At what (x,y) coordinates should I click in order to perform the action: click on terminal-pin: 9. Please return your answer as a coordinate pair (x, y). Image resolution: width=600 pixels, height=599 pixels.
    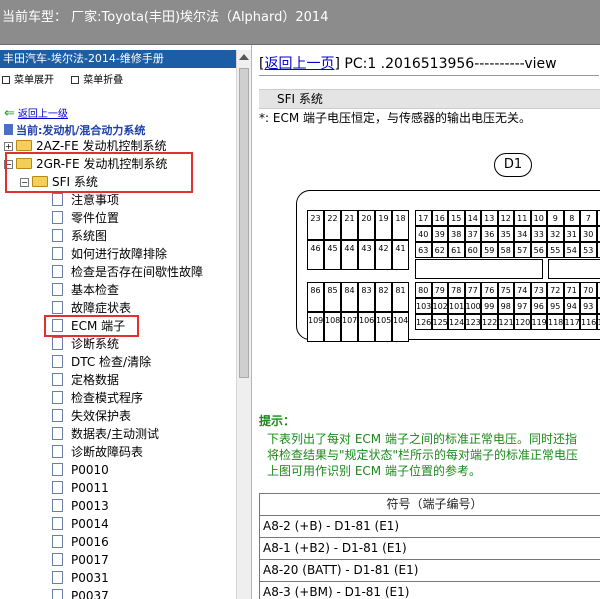
    Looking at the image, I should click on (555, 218).